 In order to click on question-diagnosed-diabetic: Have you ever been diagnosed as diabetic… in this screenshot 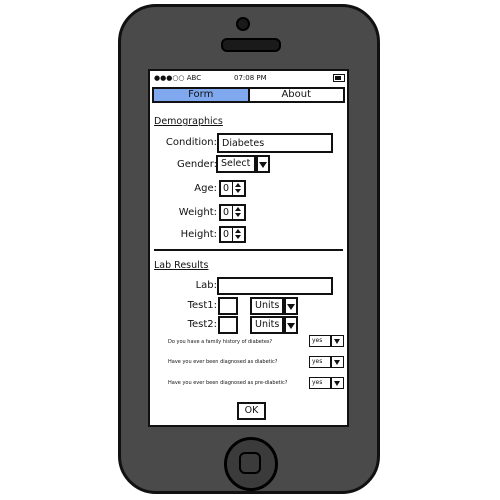, I will do `click(223, 362)`.